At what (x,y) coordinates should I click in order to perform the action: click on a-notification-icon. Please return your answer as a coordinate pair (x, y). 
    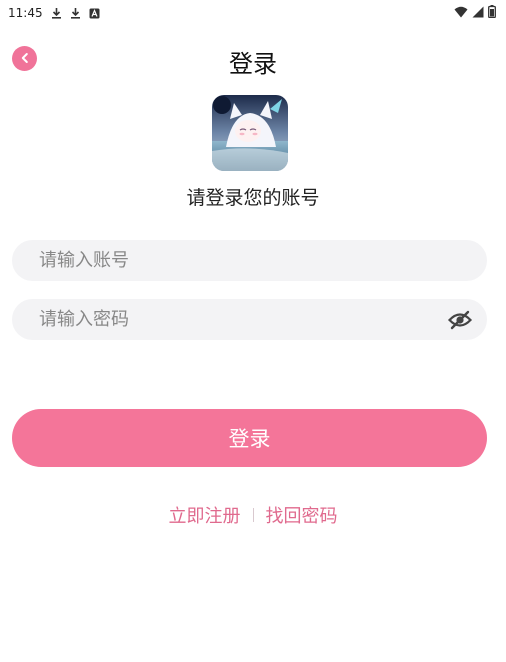
    Looking at the image, I should click on (94, 13).